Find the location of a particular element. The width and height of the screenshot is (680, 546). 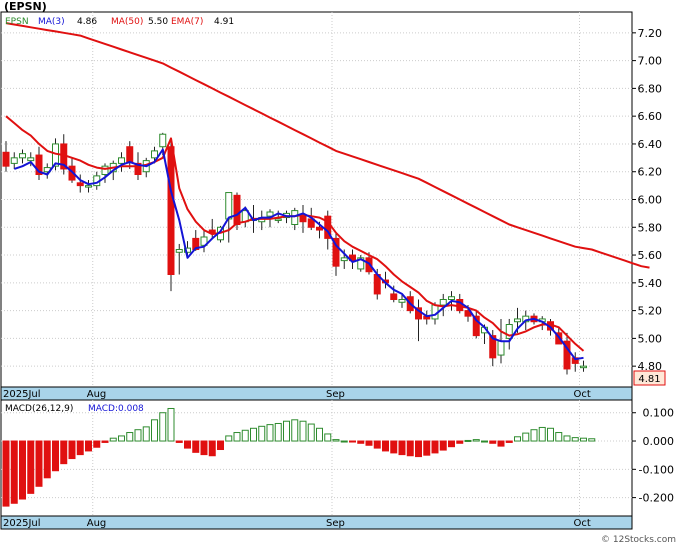

price-y-tick-label: 5.60 is located at coordinates (650, 255).